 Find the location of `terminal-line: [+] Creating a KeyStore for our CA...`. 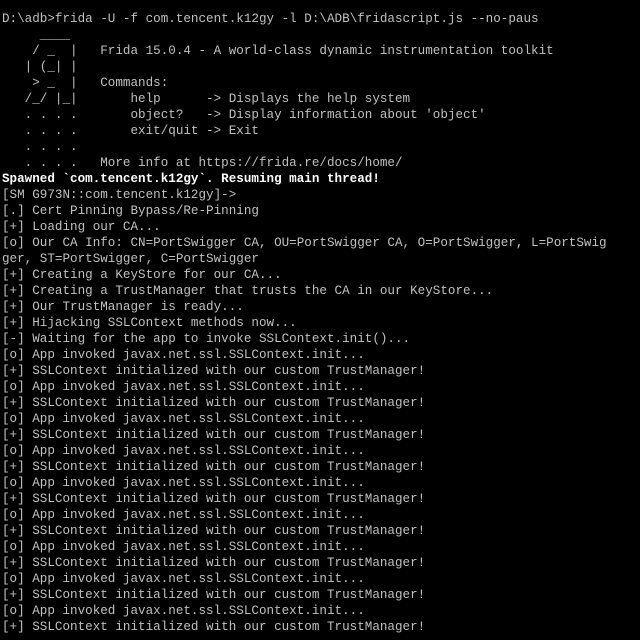

terminal-line: [+] Creating a KeyStore for our CA... is located at coordinates (142, 275).